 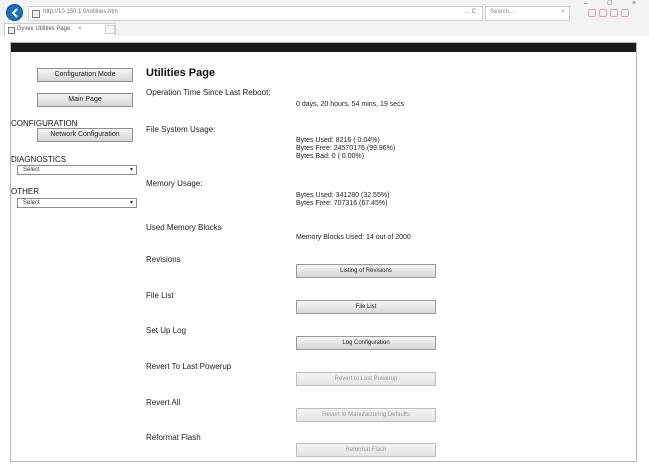 What do you see at coordinates (160, 295) in the screenshot?
I see `file-list-label: File List` at bounding box center [160, 295].